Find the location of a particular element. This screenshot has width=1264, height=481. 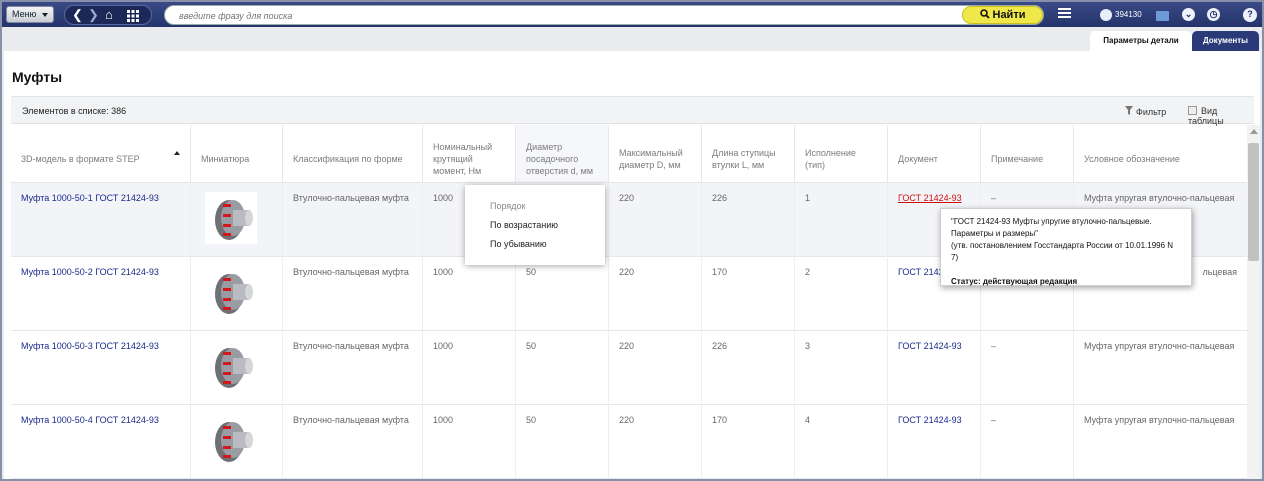

help-icon: ? is located at coordinates (1250, 15).